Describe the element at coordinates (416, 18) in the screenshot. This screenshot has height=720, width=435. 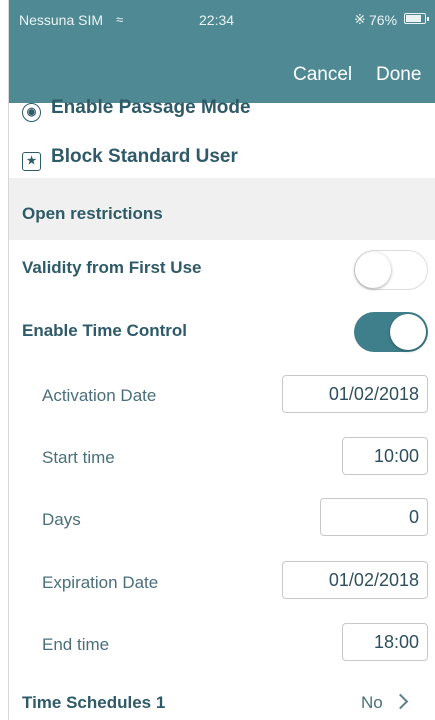
I see `battery-icon` at that location.